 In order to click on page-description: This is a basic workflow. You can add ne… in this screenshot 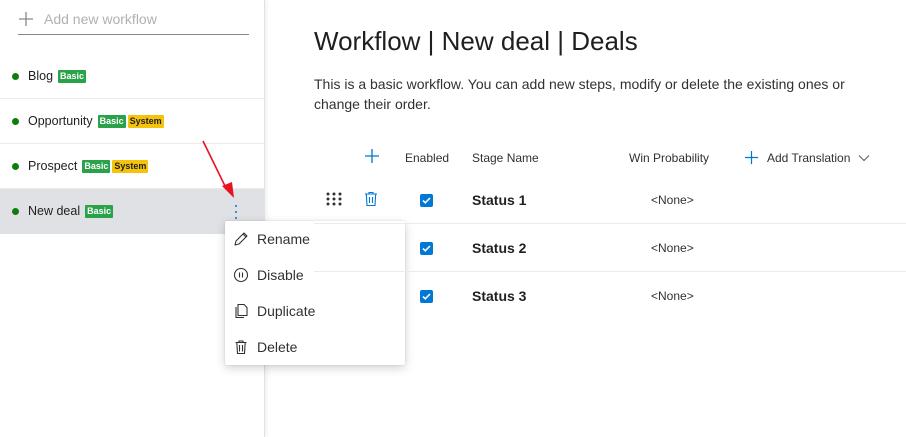, I will do `click(579, 94)`.